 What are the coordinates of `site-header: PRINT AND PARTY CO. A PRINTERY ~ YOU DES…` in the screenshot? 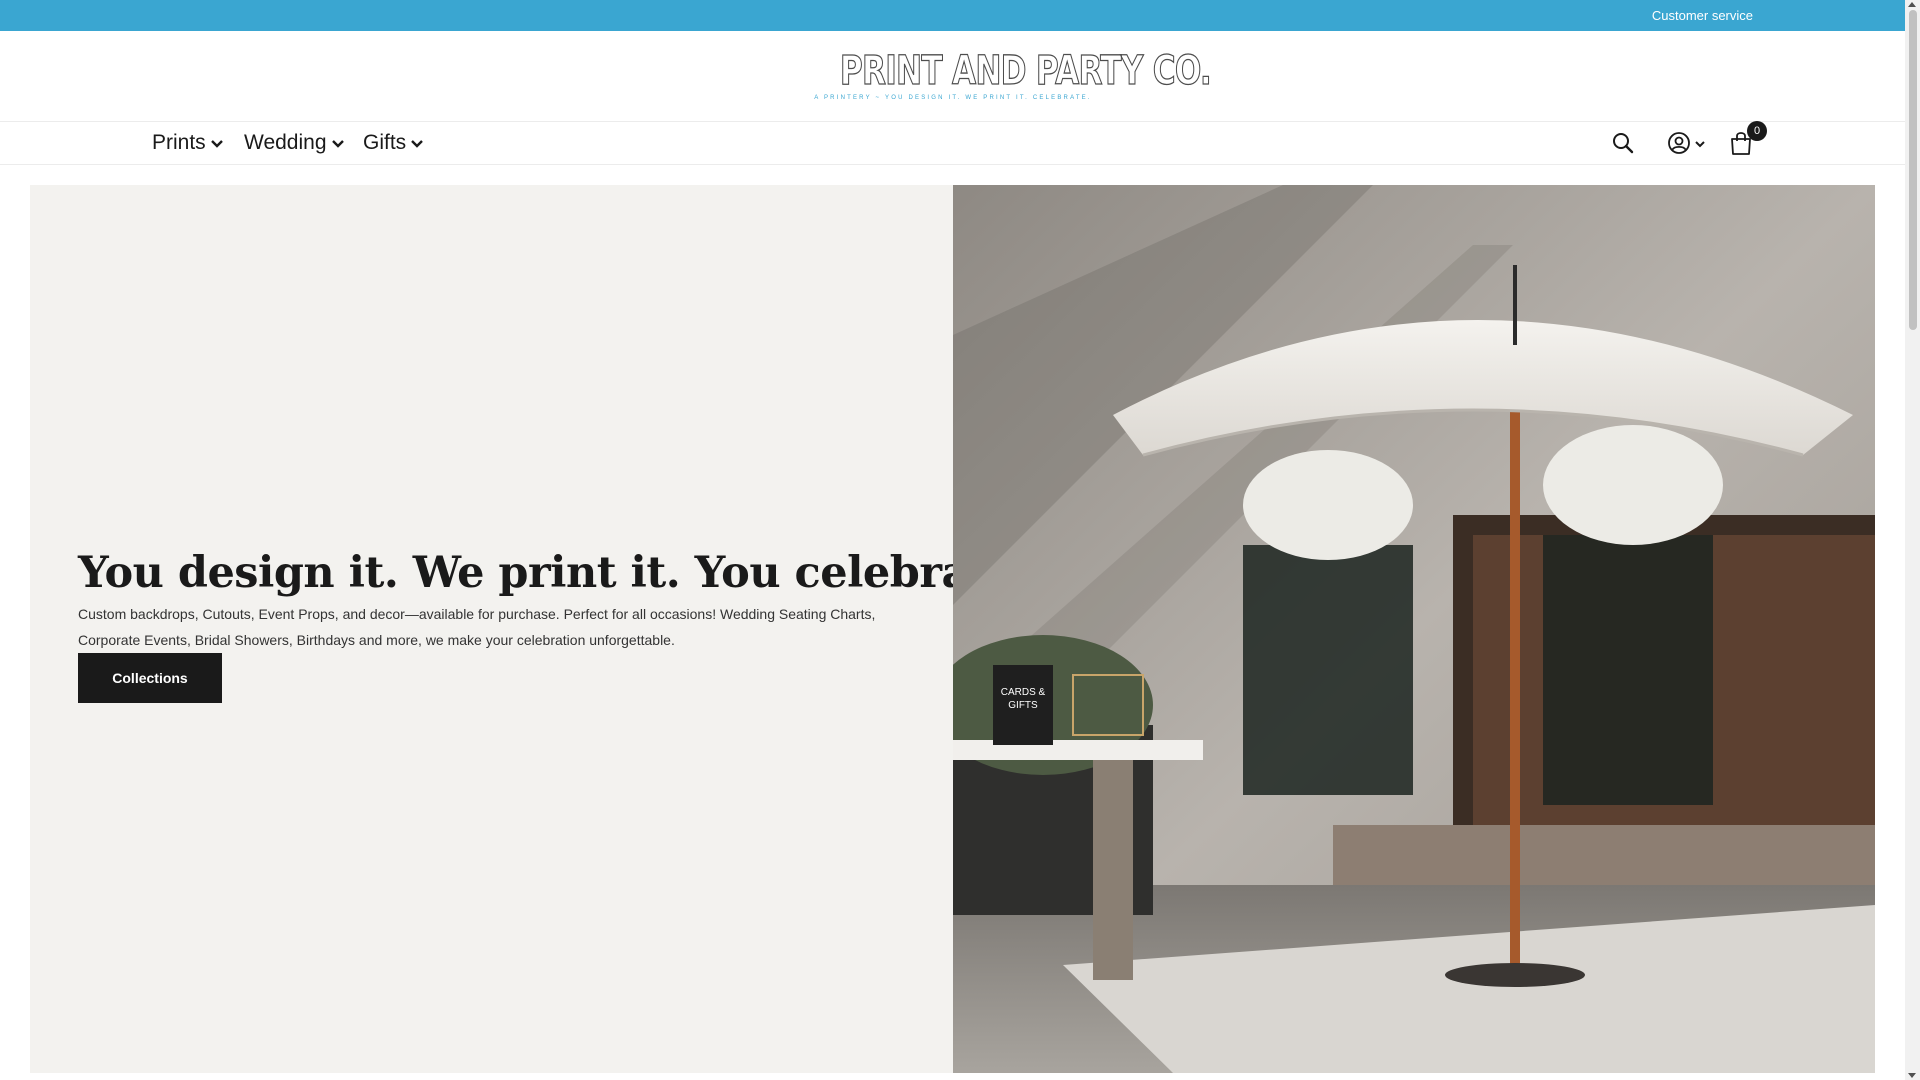 It's located at (952, 76).